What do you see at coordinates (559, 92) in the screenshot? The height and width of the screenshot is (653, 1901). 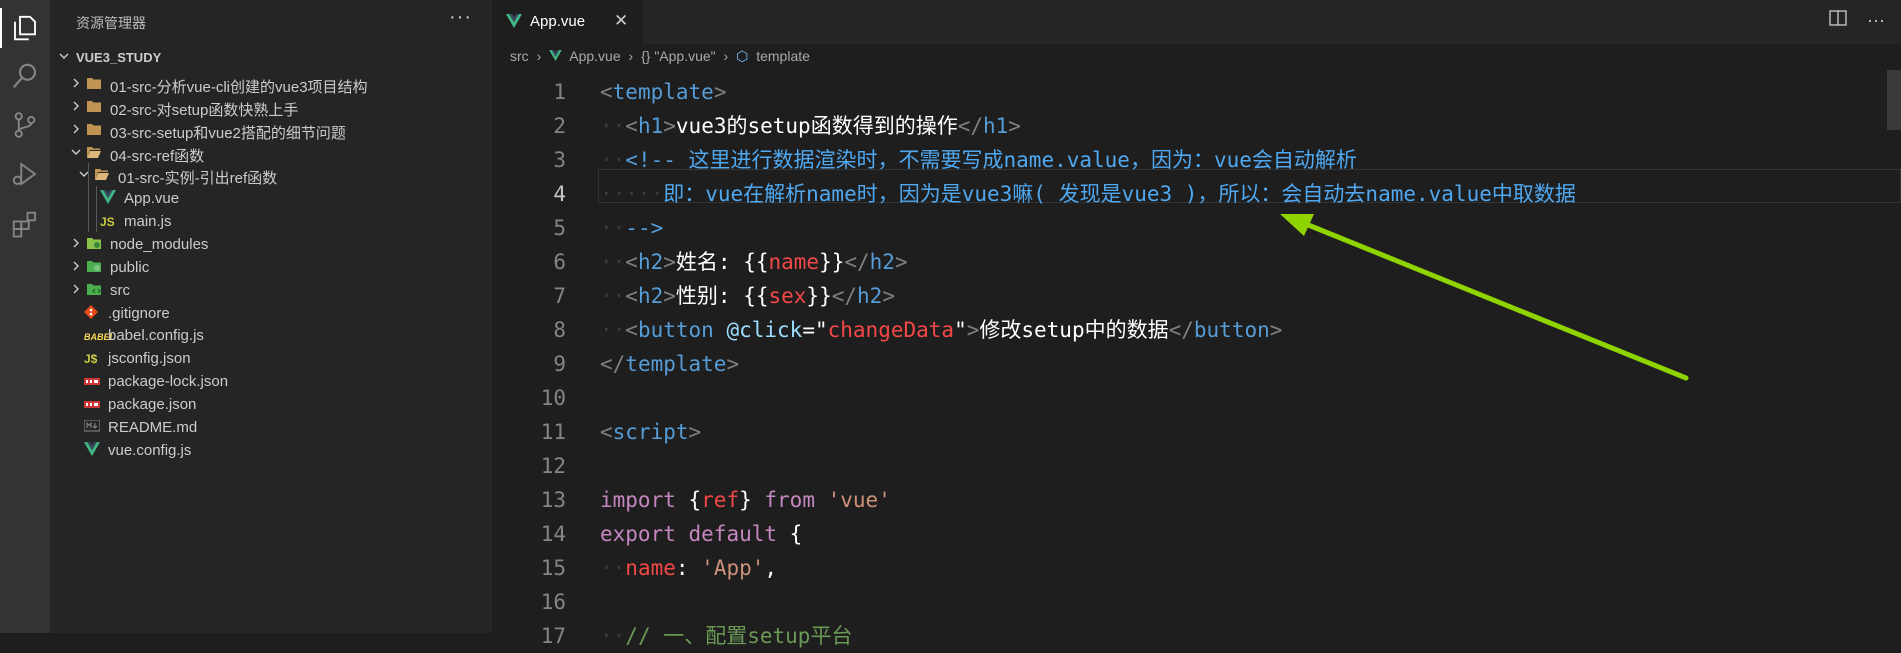 I see `line-number: 1` at bounding box center [559, 92].